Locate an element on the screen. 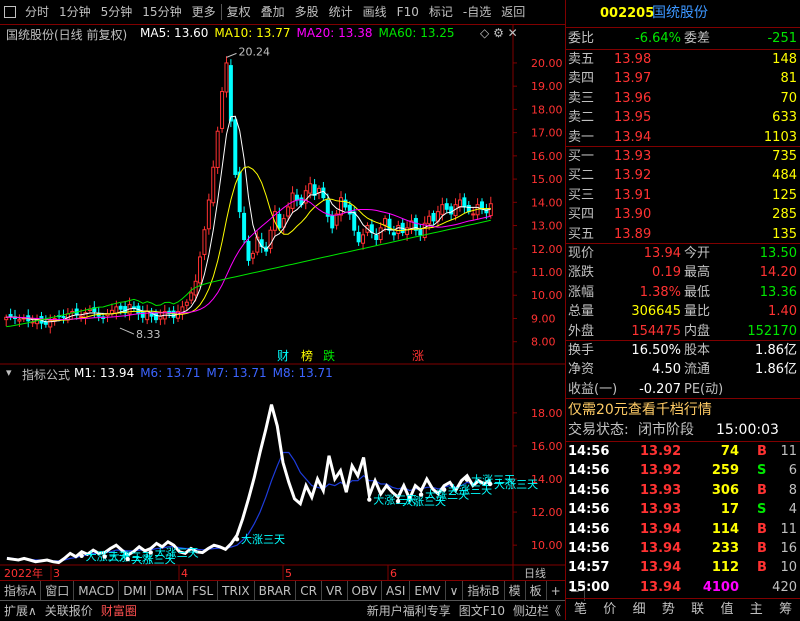 The height and width of the screenshot is (621, 800). event-marker: 涨 is located at coordinates (418, 355).